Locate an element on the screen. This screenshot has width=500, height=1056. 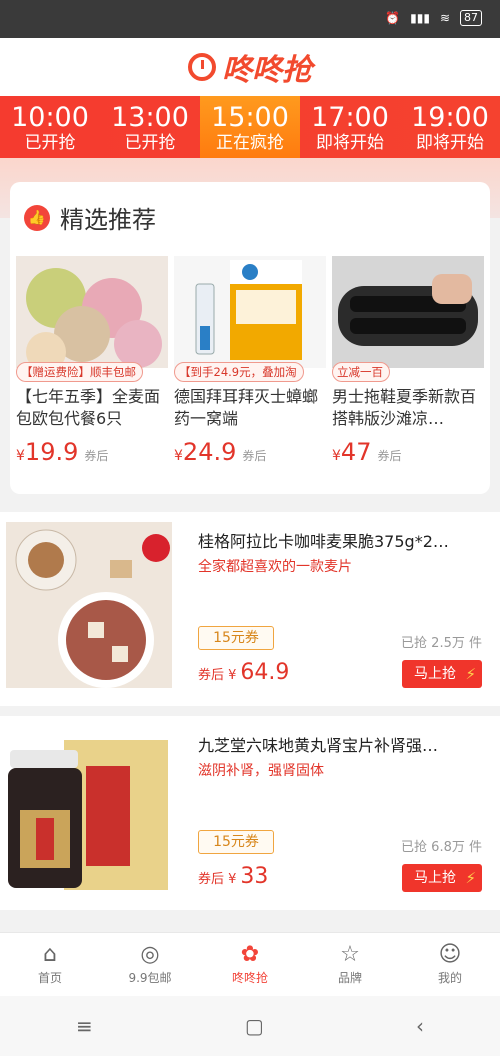
featured-item: 立减一百 男士拖鞋夏季新款百搭韩版沙滩凉… ¥47 券后 is located at coordinates (408, 361).